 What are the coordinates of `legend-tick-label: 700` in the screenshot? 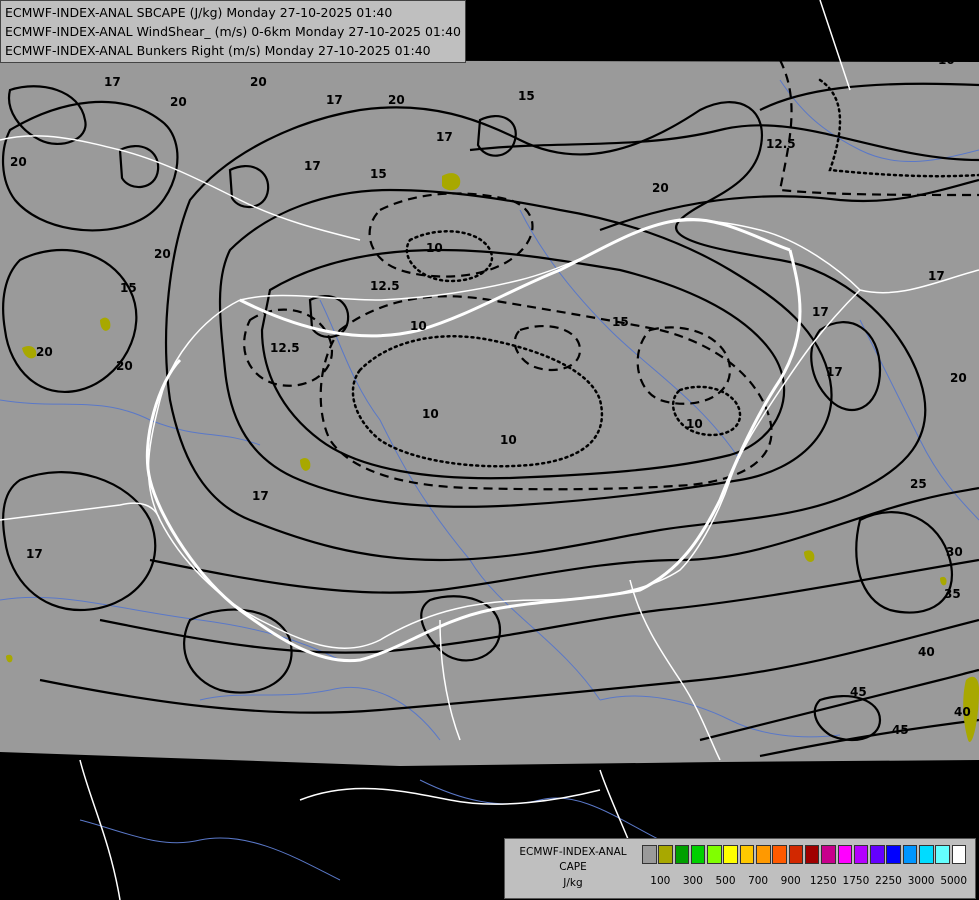 It's located at (758, 881).